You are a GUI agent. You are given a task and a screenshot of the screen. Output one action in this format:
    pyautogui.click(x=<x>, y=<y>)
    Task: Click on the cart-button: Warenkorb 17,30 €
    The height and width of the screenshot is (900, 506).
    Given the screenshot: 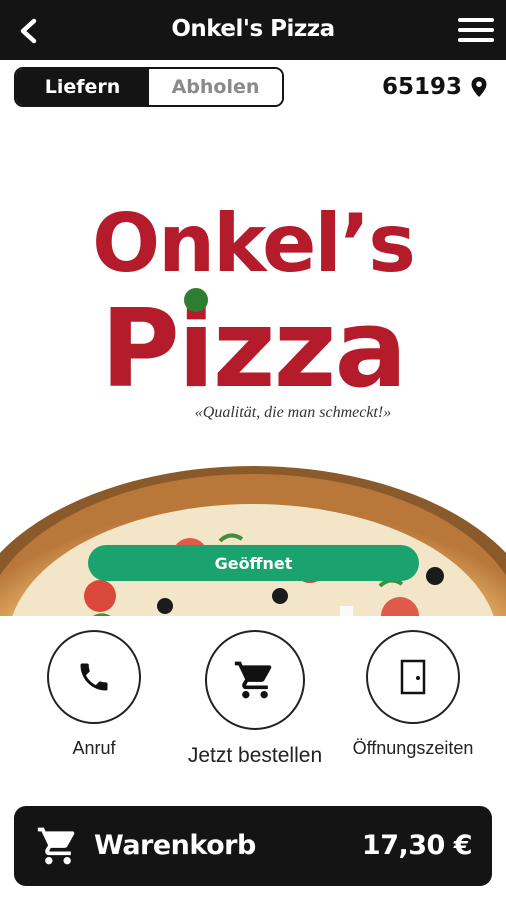 What is the action you would take?
    pyautogui.click(x=253, y=846)
    